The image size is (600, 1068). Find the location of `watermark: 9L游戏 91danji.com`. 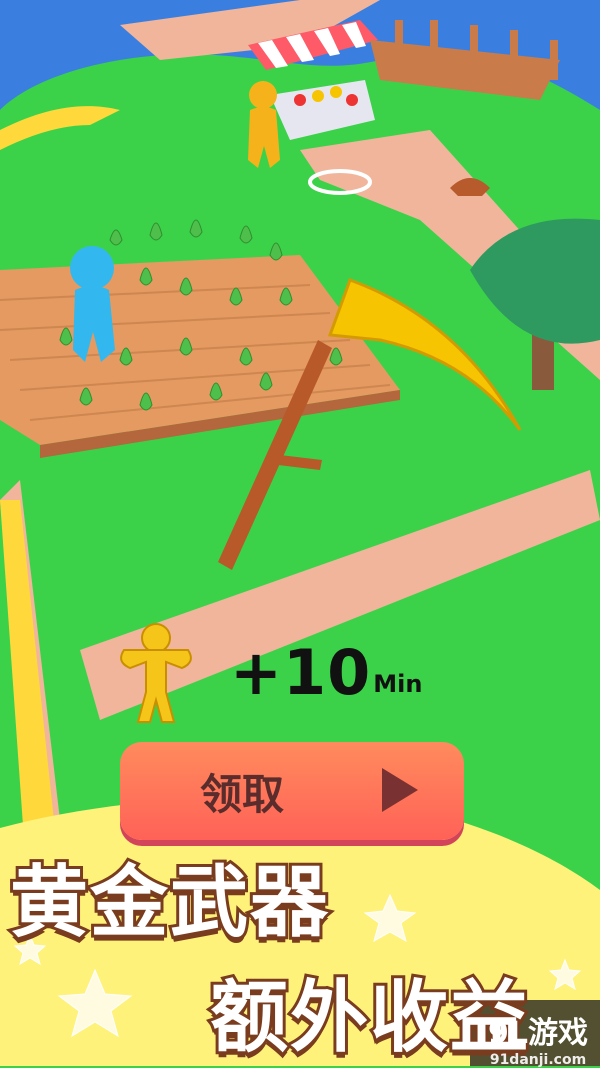

watermark: 9L游戏 91danji.com is located at coordinates (538, 1038).